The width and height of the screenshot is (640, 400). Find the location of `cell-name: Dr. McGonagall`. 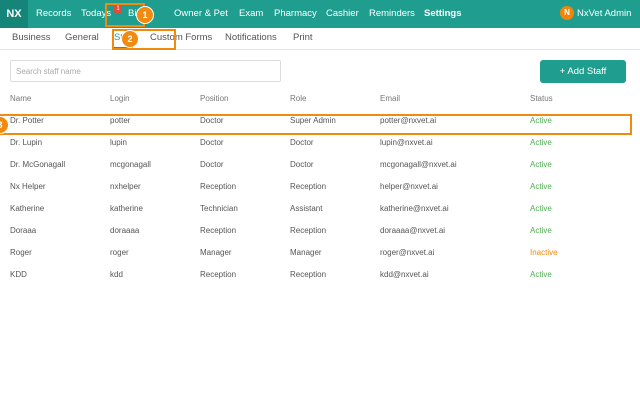

cell-name: Dr. McGonagall is located at coordinates (38, 164).